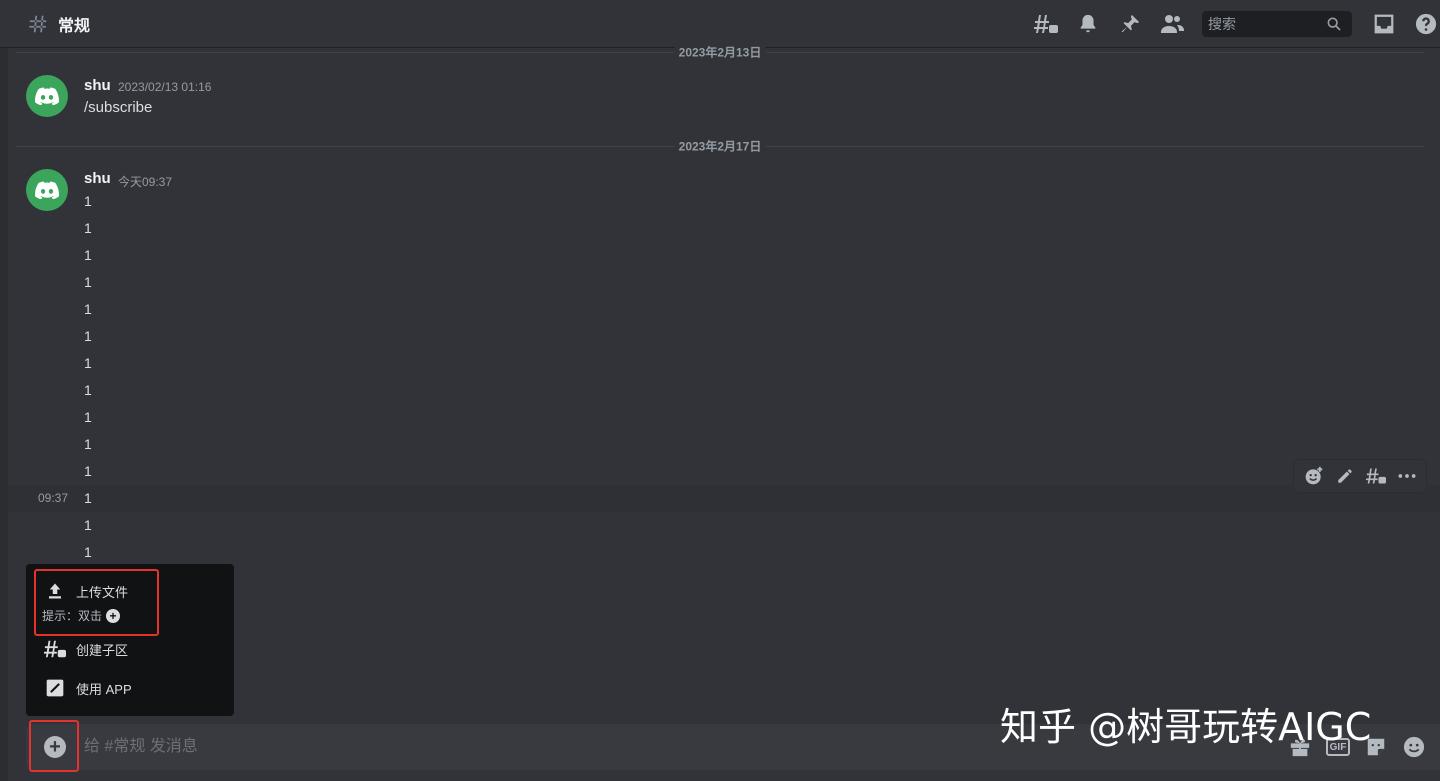 The image size is (1440, 781). Describe the element at coordinates (1088, 24) in the screenshot. I see `bell-icon` at that location.